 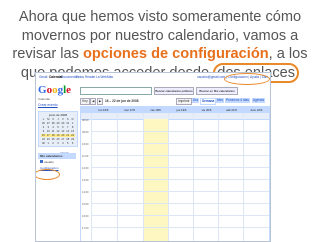 I want to click on highlight-circle-calendar-settings, so click(x=48, y=174).